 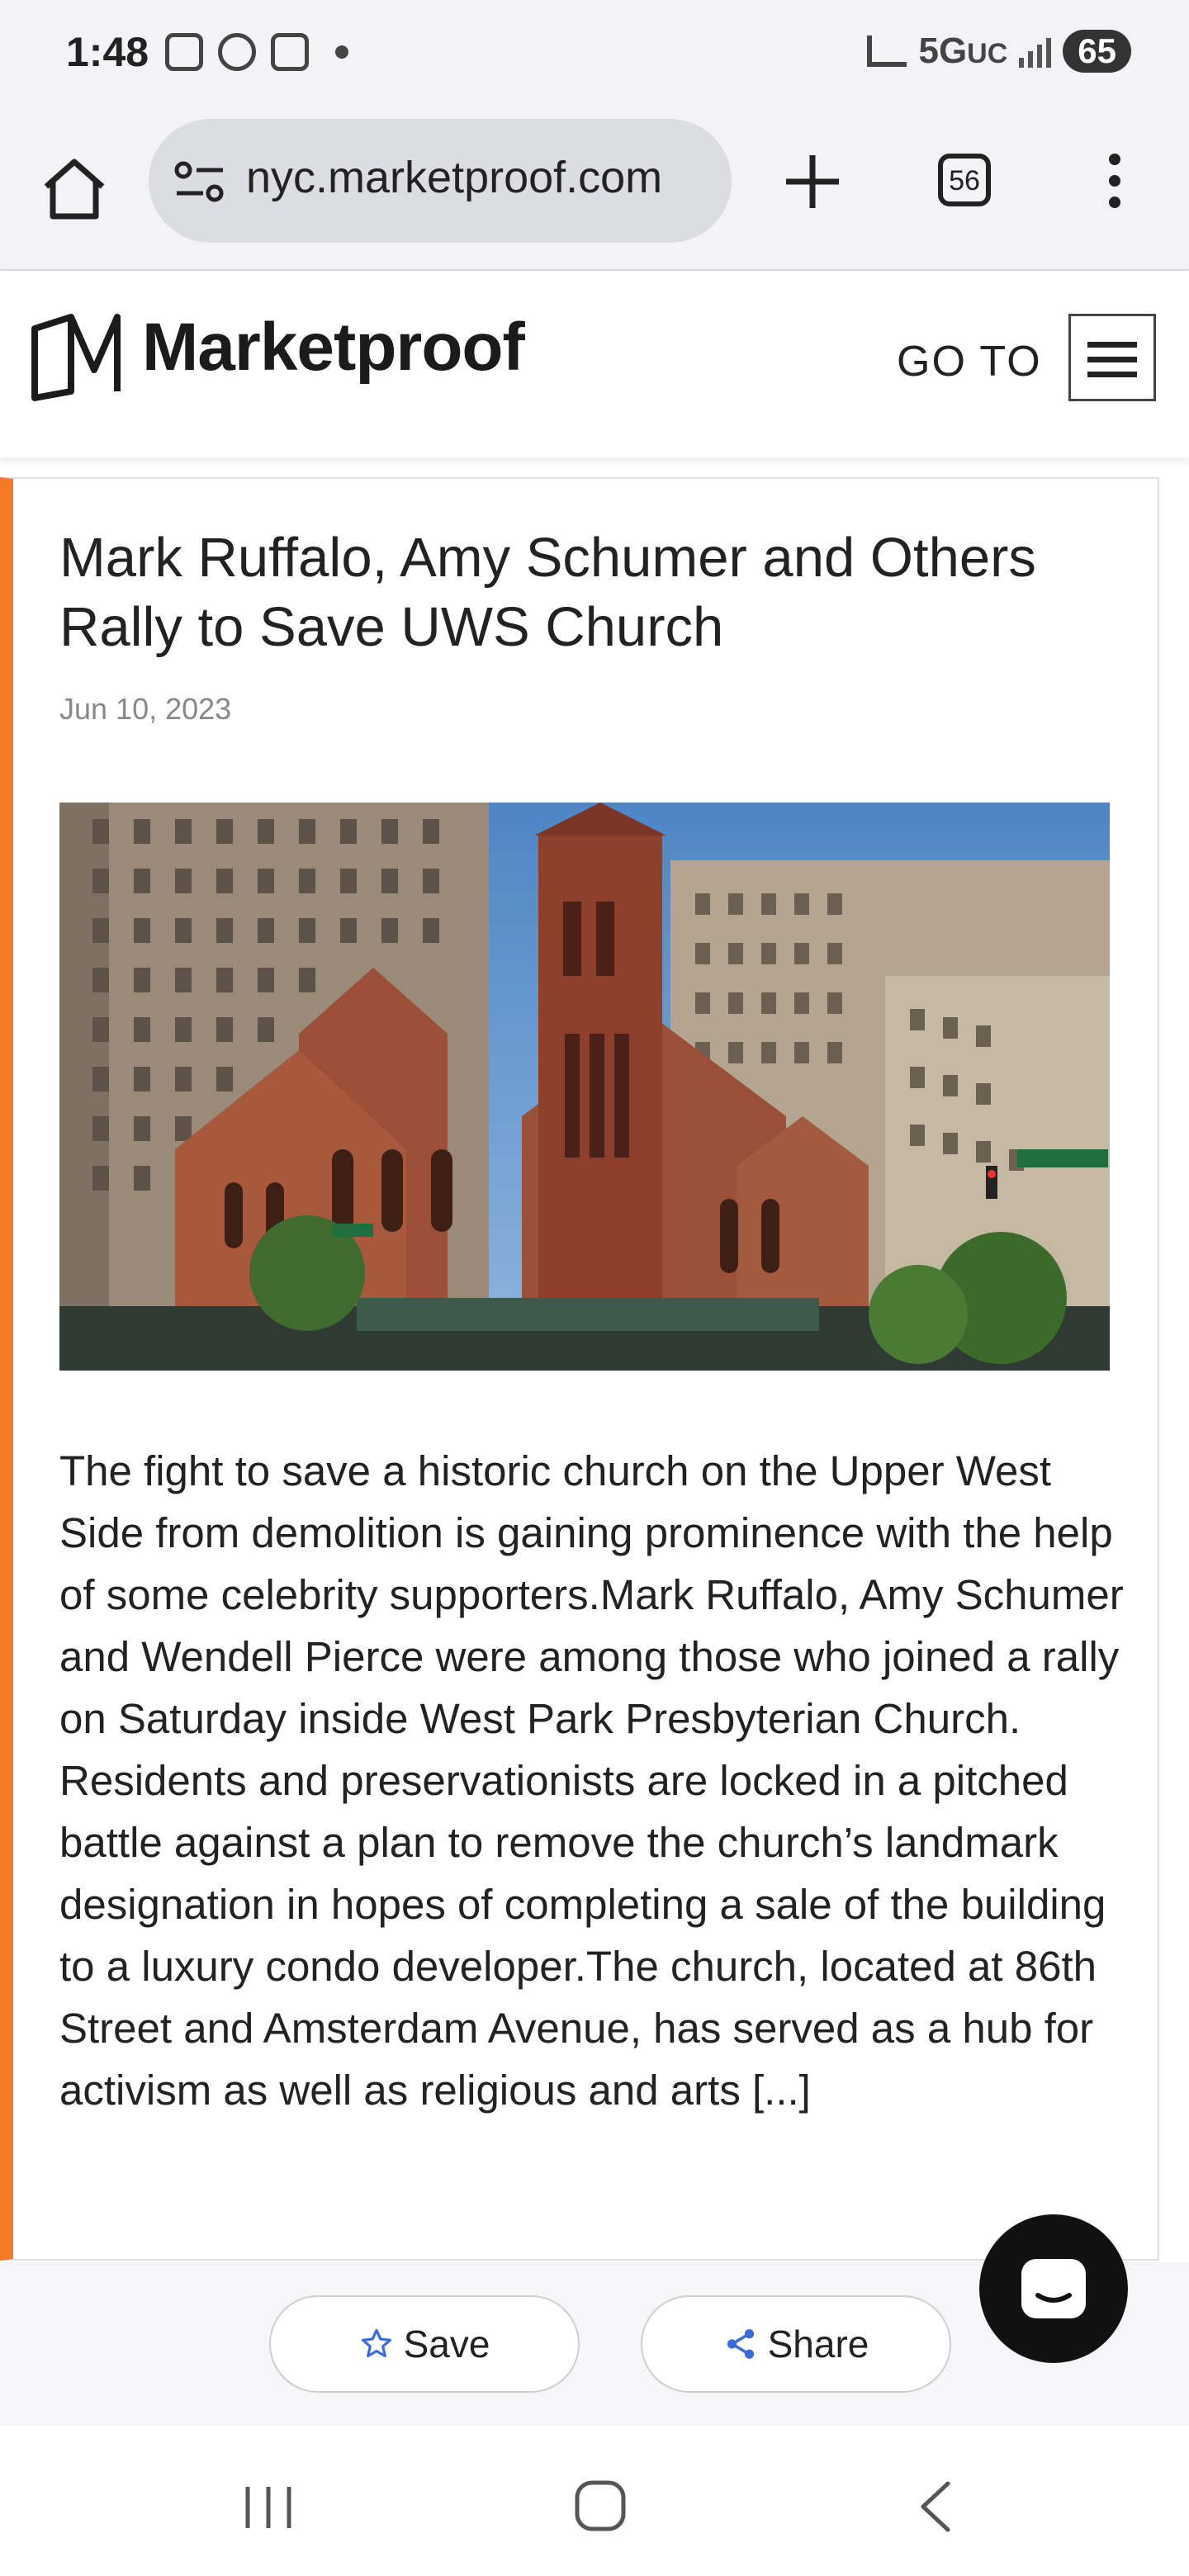 What do you see at coordinates (600, 2506) in the screenshot?
I see `home-nav-icon` at bounding box center [600, 2506].